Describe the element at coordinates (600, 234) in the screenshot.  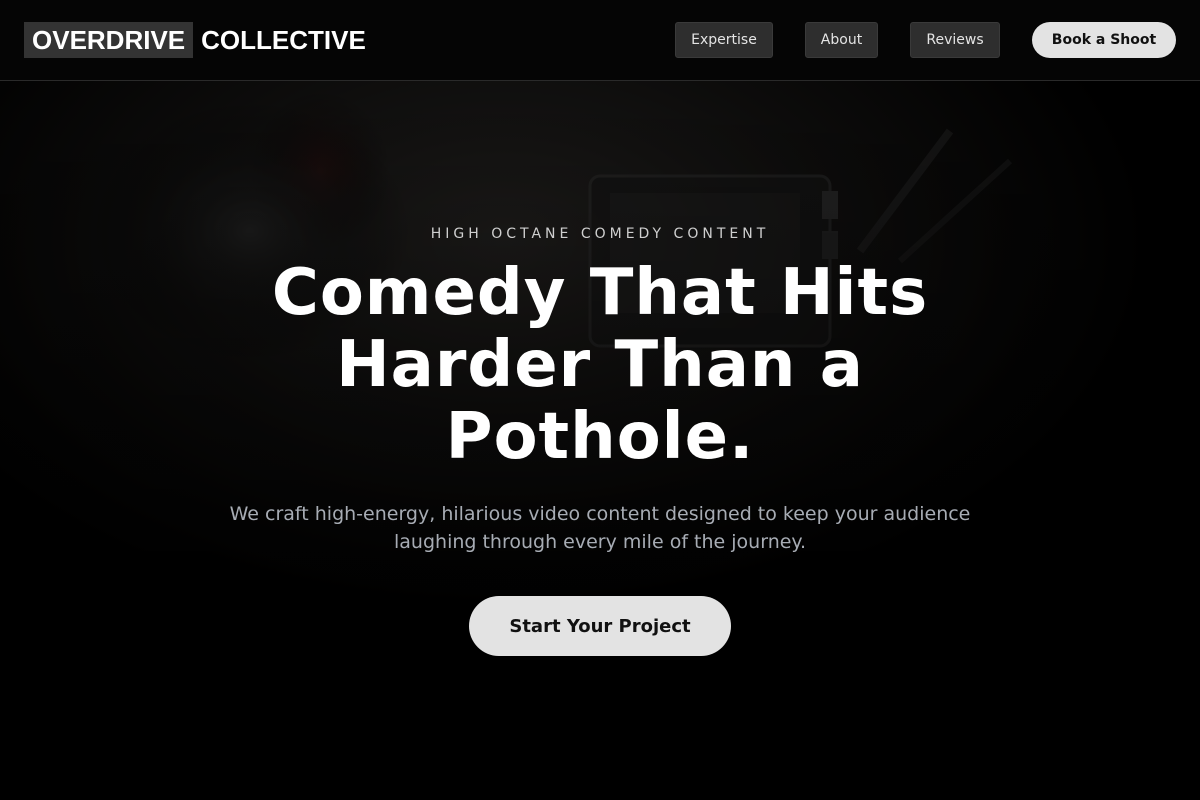
I see `hero-eyebrow: HIGH OCTANE COMEDY CONTENT` at that location.